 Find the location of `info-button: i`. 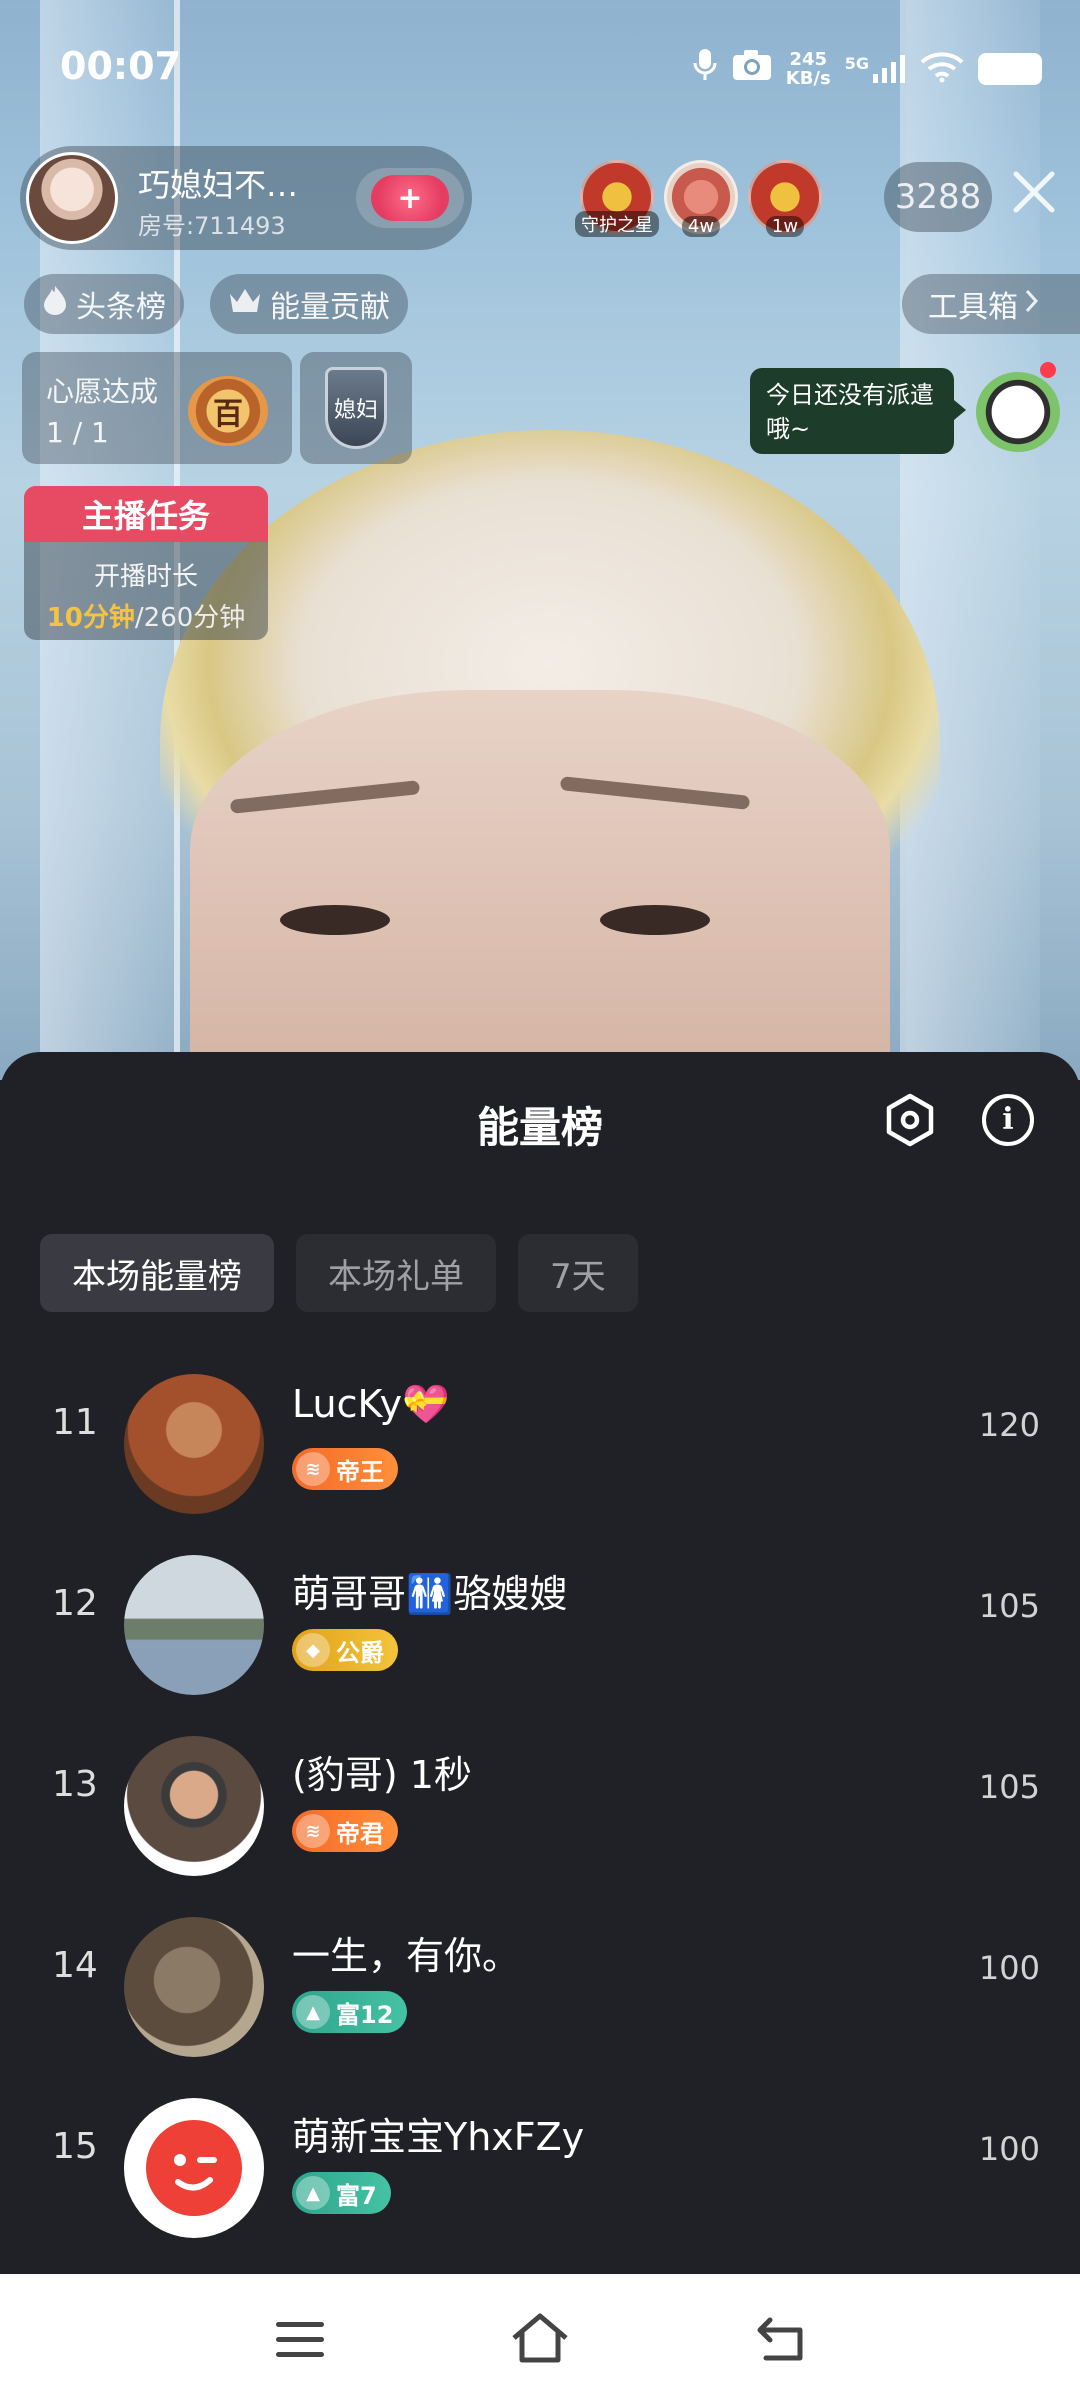

info-button: i is located at coordinates (1008, 1120).